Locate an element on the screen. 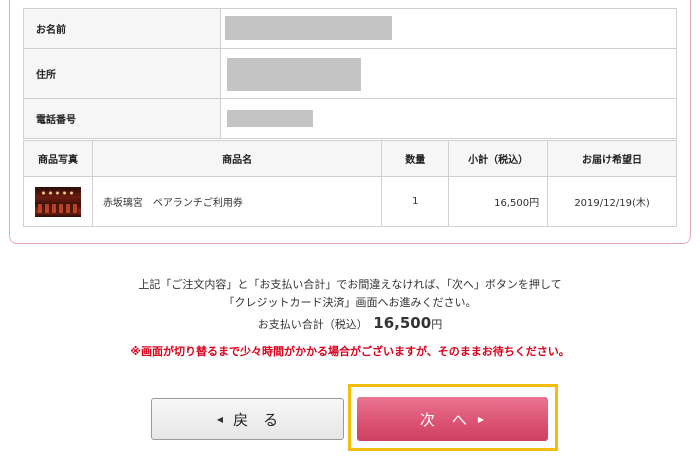 This screenshot has width=700, height=456. address-row: 住所 is located at coordinates (350, 73).